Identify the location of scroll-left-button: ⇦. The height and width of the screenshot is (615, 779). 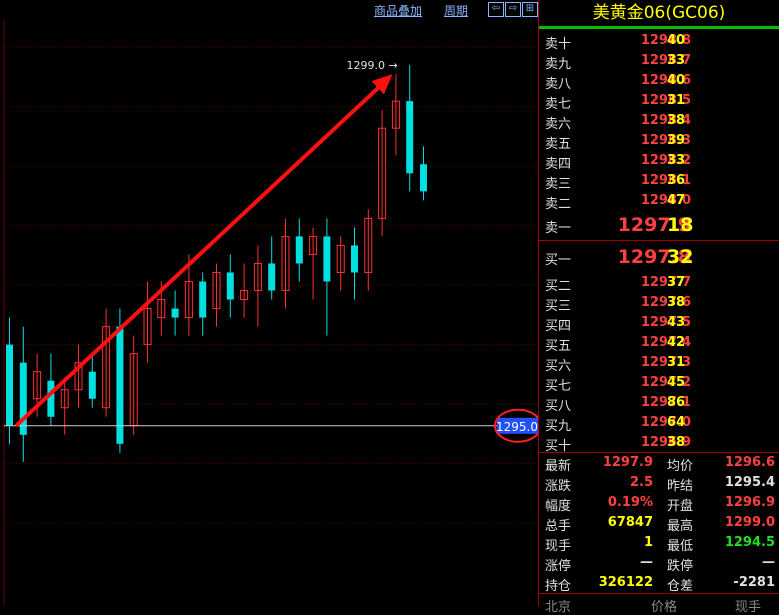
(496, 9).